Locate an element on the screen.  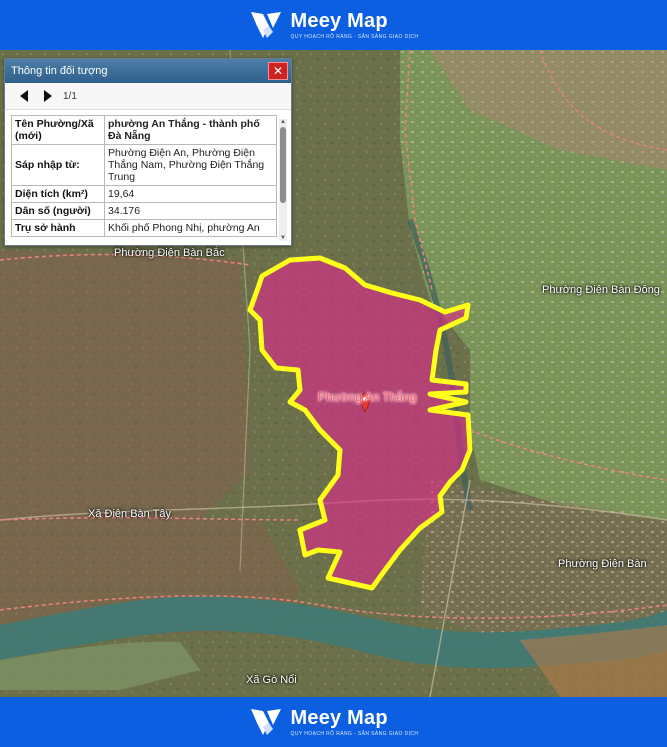
triangle-left-icon is located at coordinates (24, 96).